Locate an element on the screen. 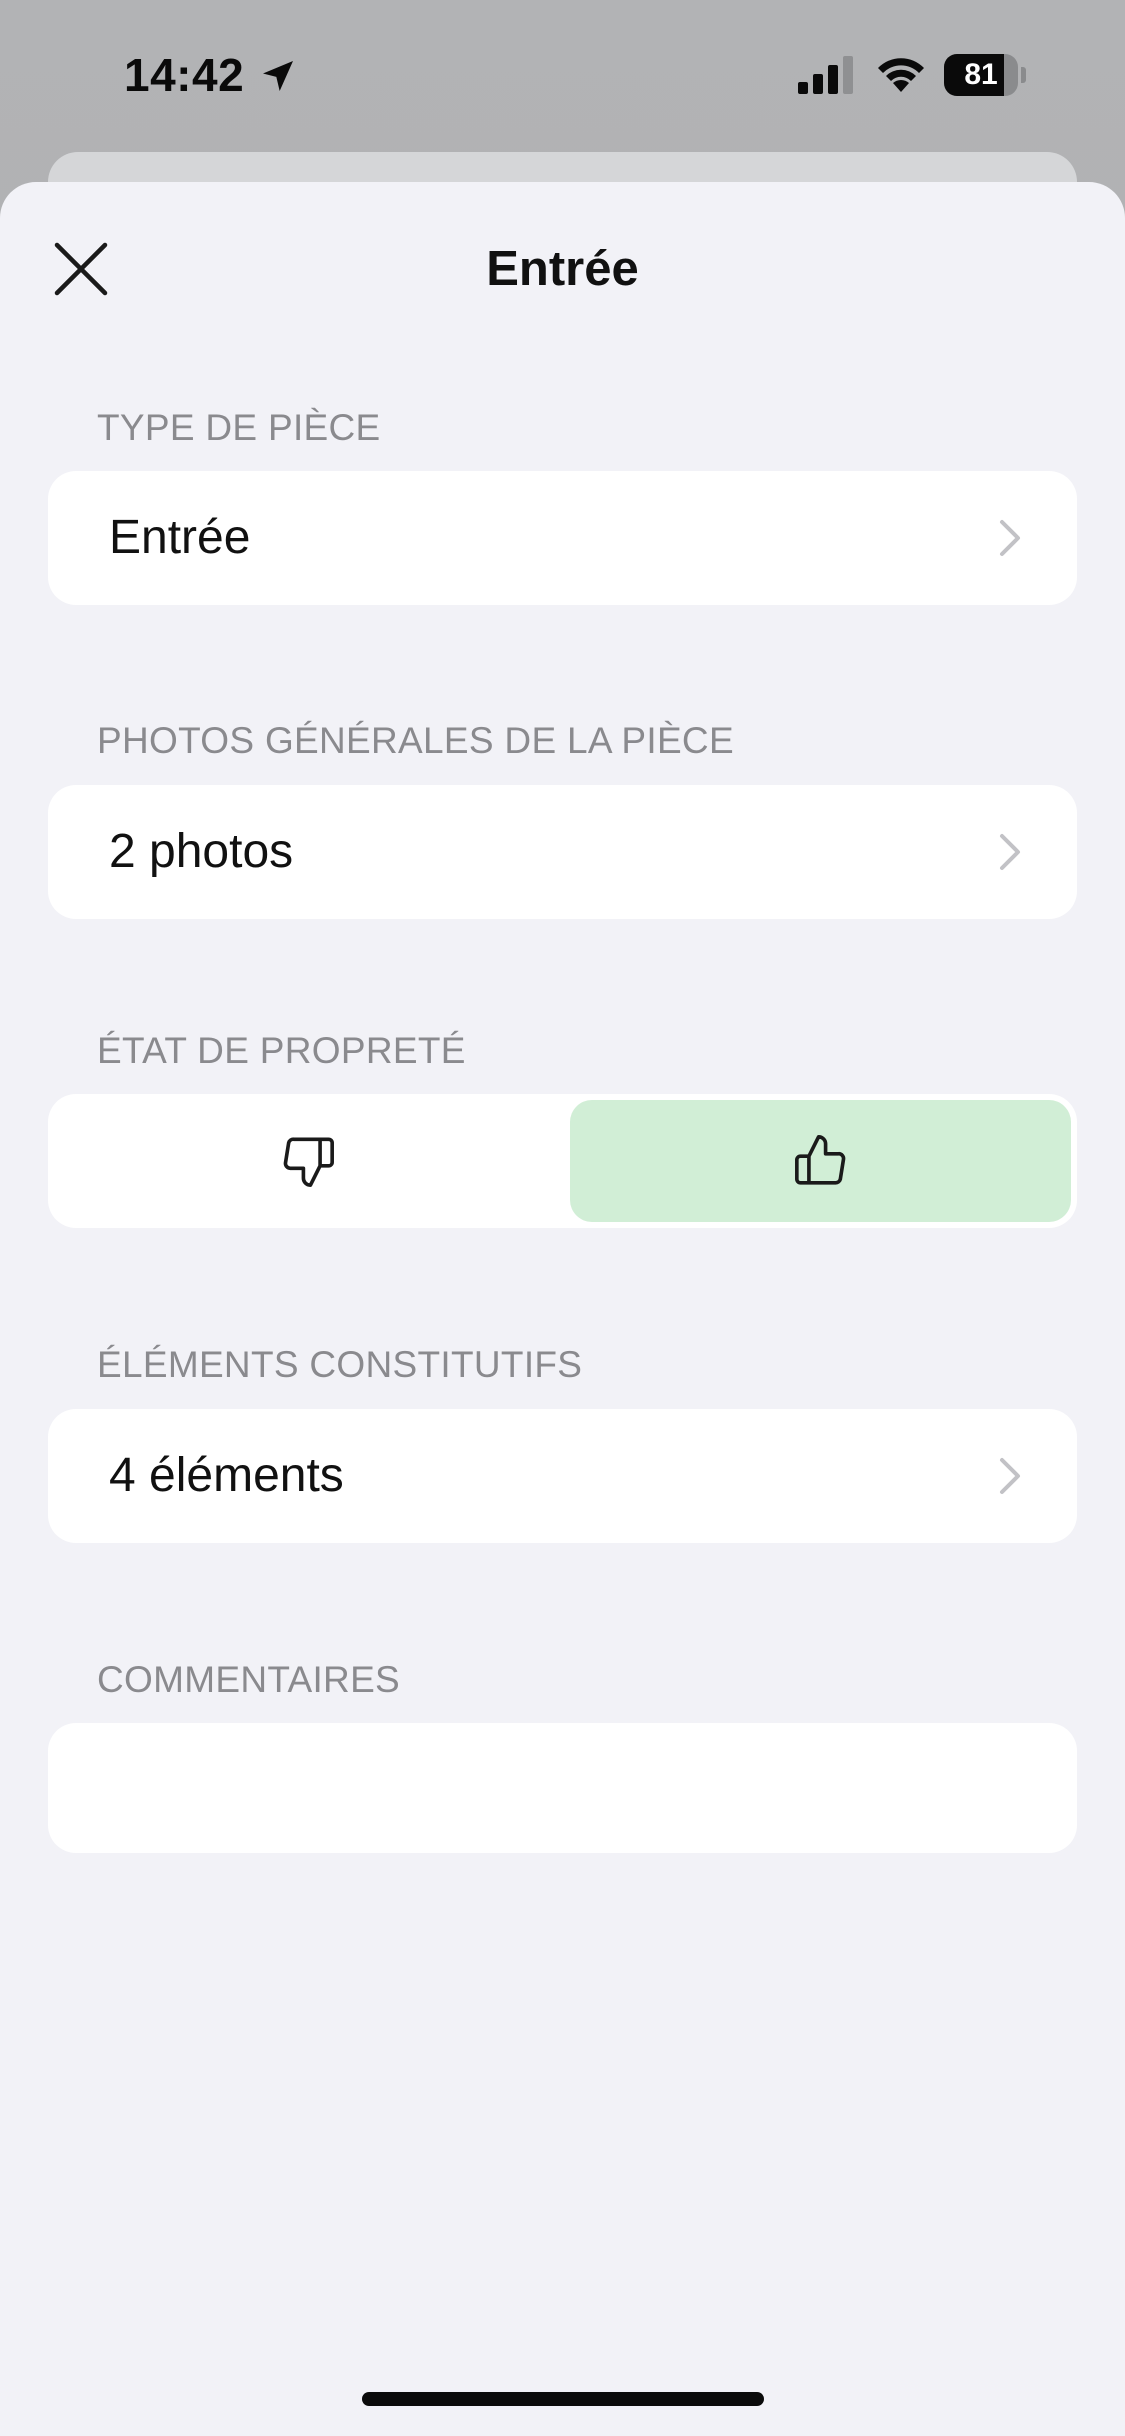  elements-row: 4 éléments is located at coordinates (562, 1476).